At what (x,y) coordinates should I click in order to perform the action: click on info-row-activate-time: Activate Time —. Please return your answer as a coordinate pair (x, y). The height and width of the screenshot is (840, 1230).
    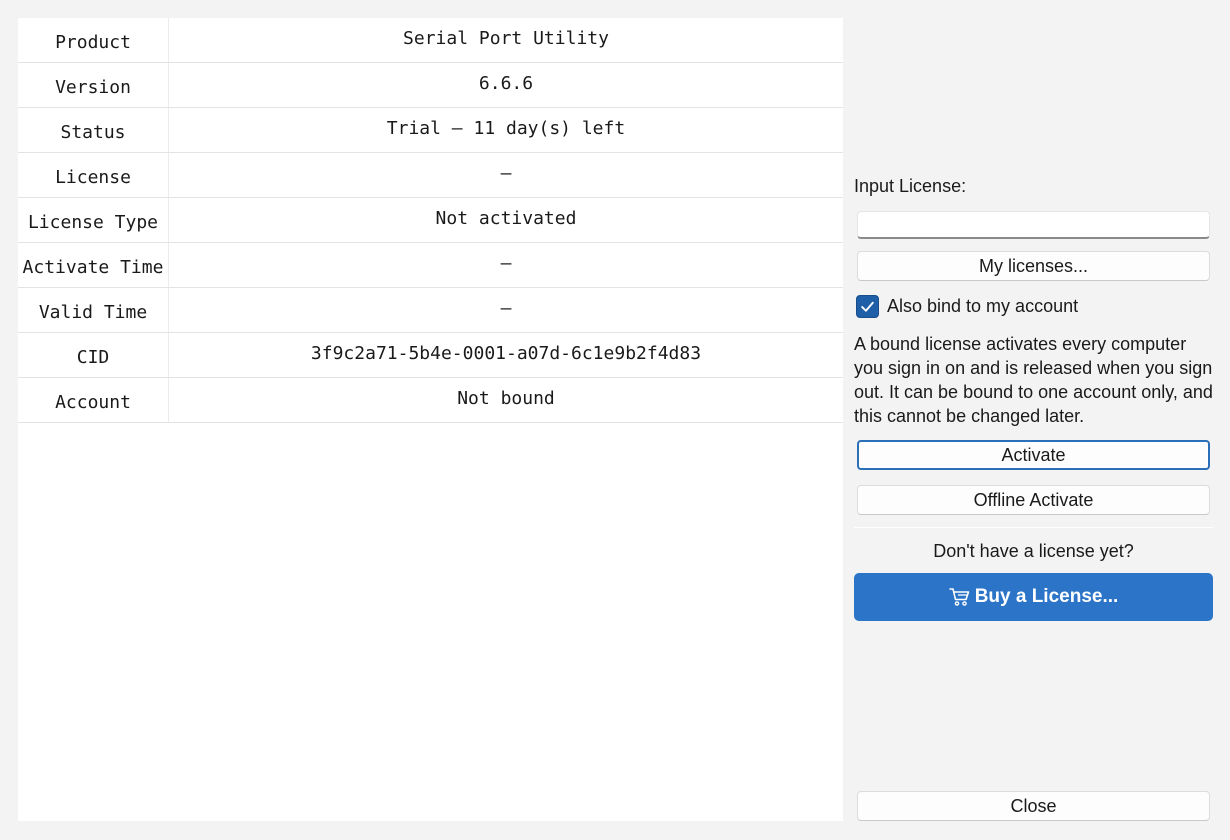
    Looking at the image, I should click on (430, 265).